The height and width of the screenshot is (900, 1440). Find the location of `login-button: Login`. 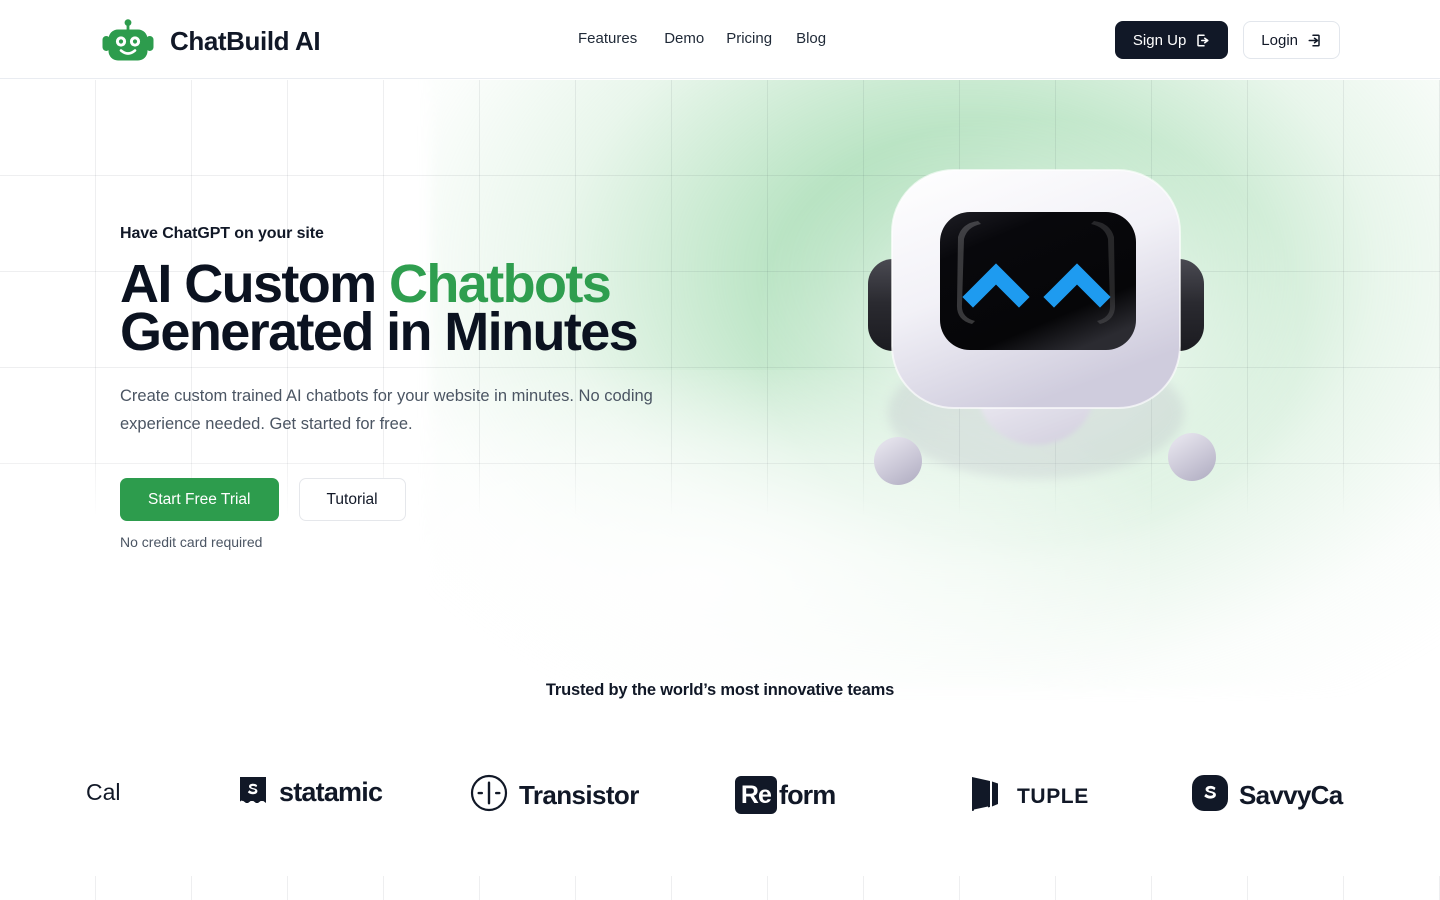

login-button: Login is located at coordinates (1291, 40).